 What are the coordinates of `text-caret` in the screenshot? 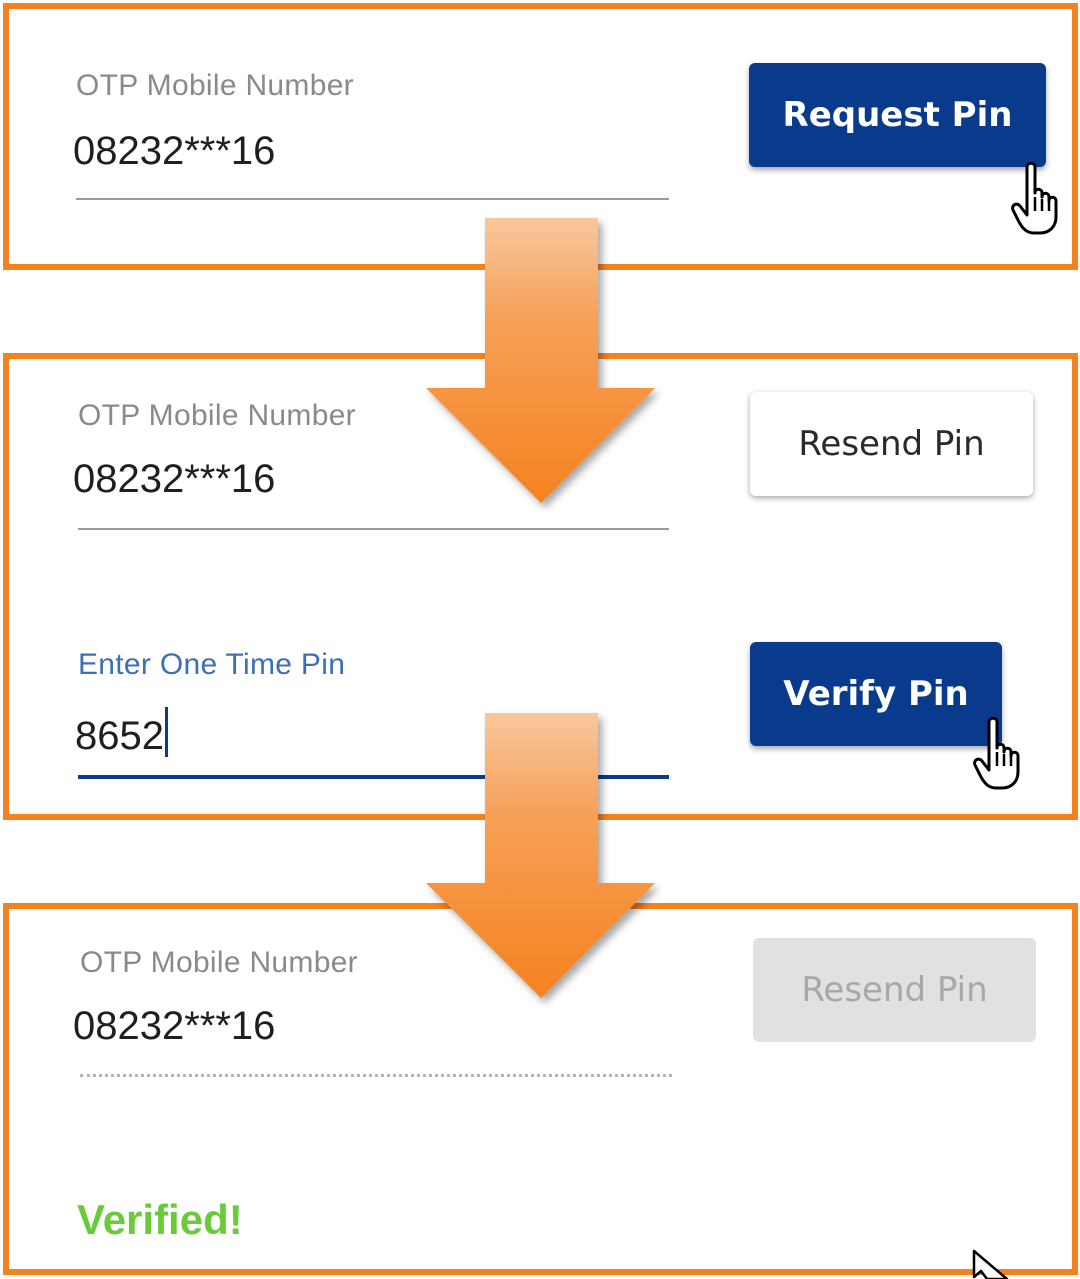 It's located at (166, 732).